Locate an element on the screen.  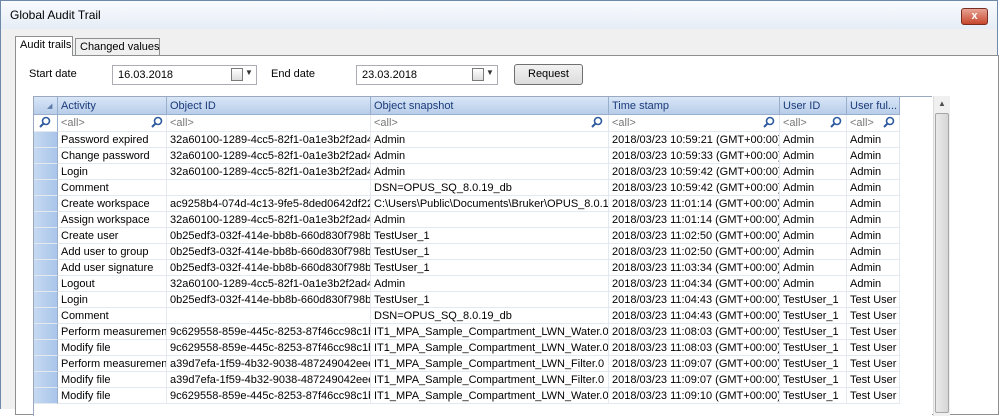
close-button: x is located at coordinates (974, 16).